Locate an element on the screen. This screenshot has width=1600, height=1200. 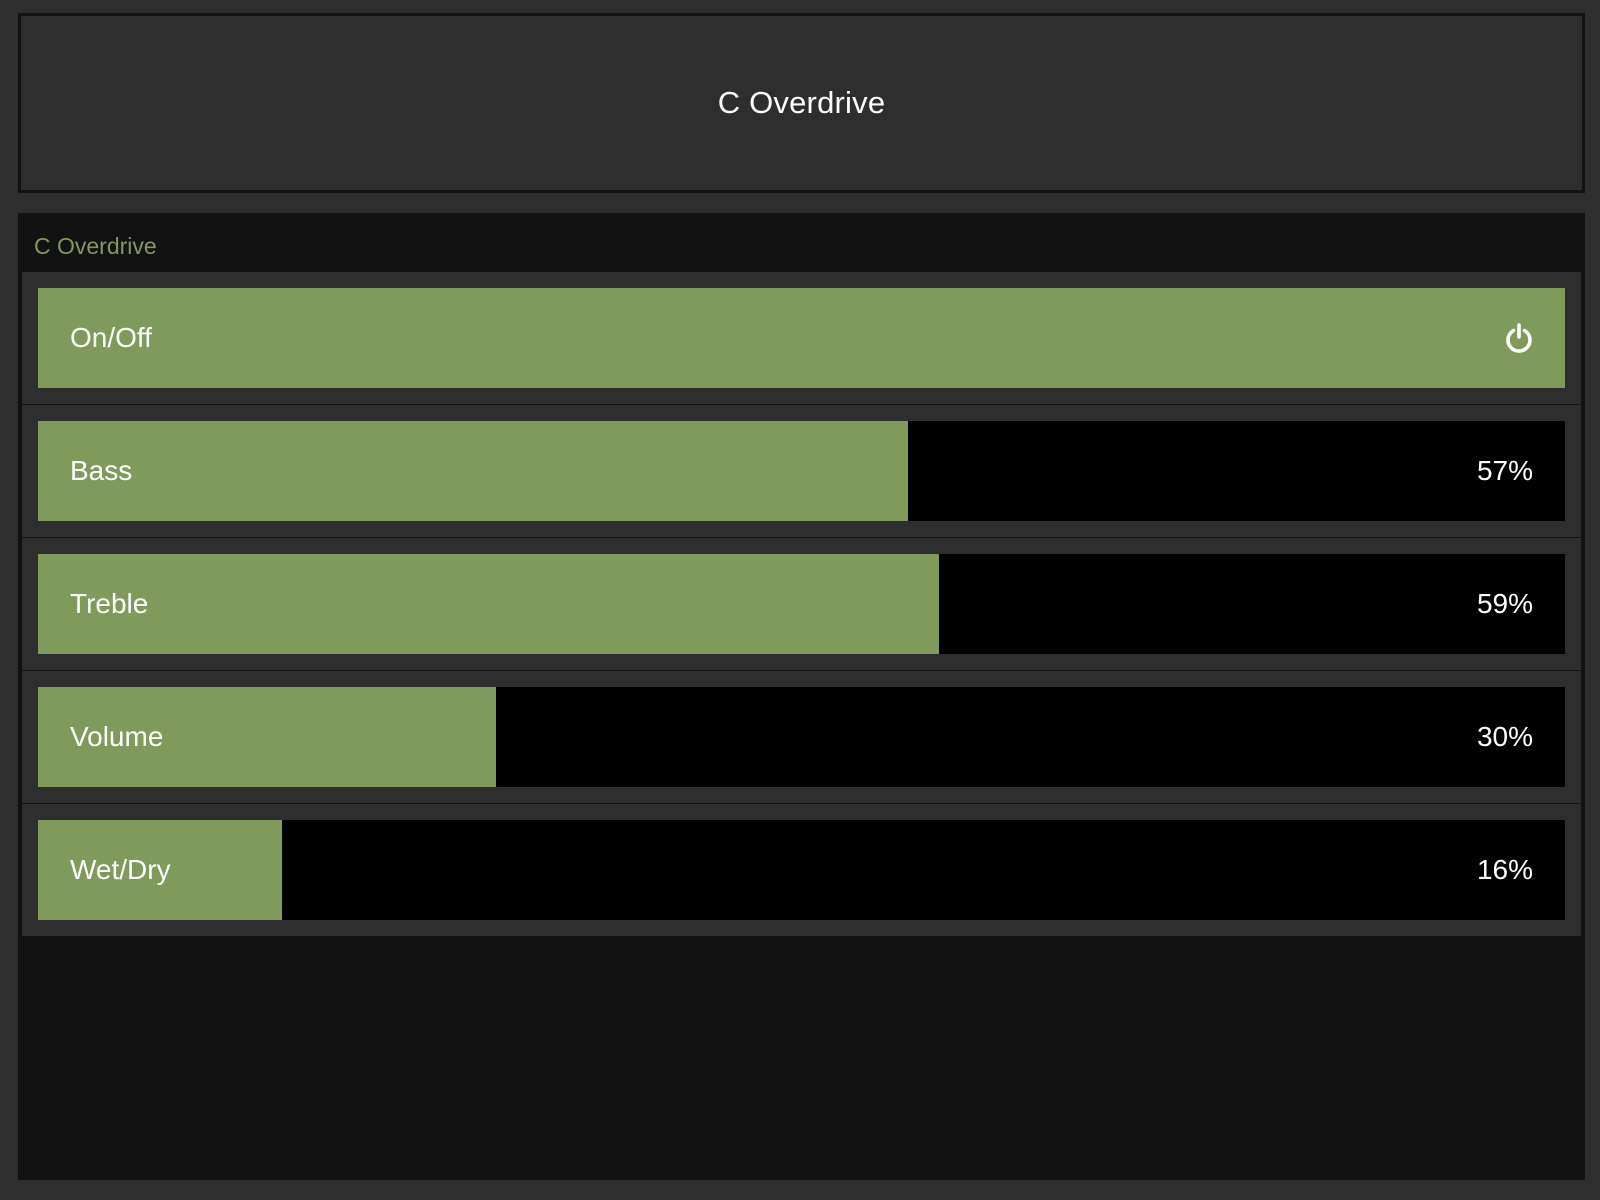
volume-value: 30% is located at coordinates (1504, 736).